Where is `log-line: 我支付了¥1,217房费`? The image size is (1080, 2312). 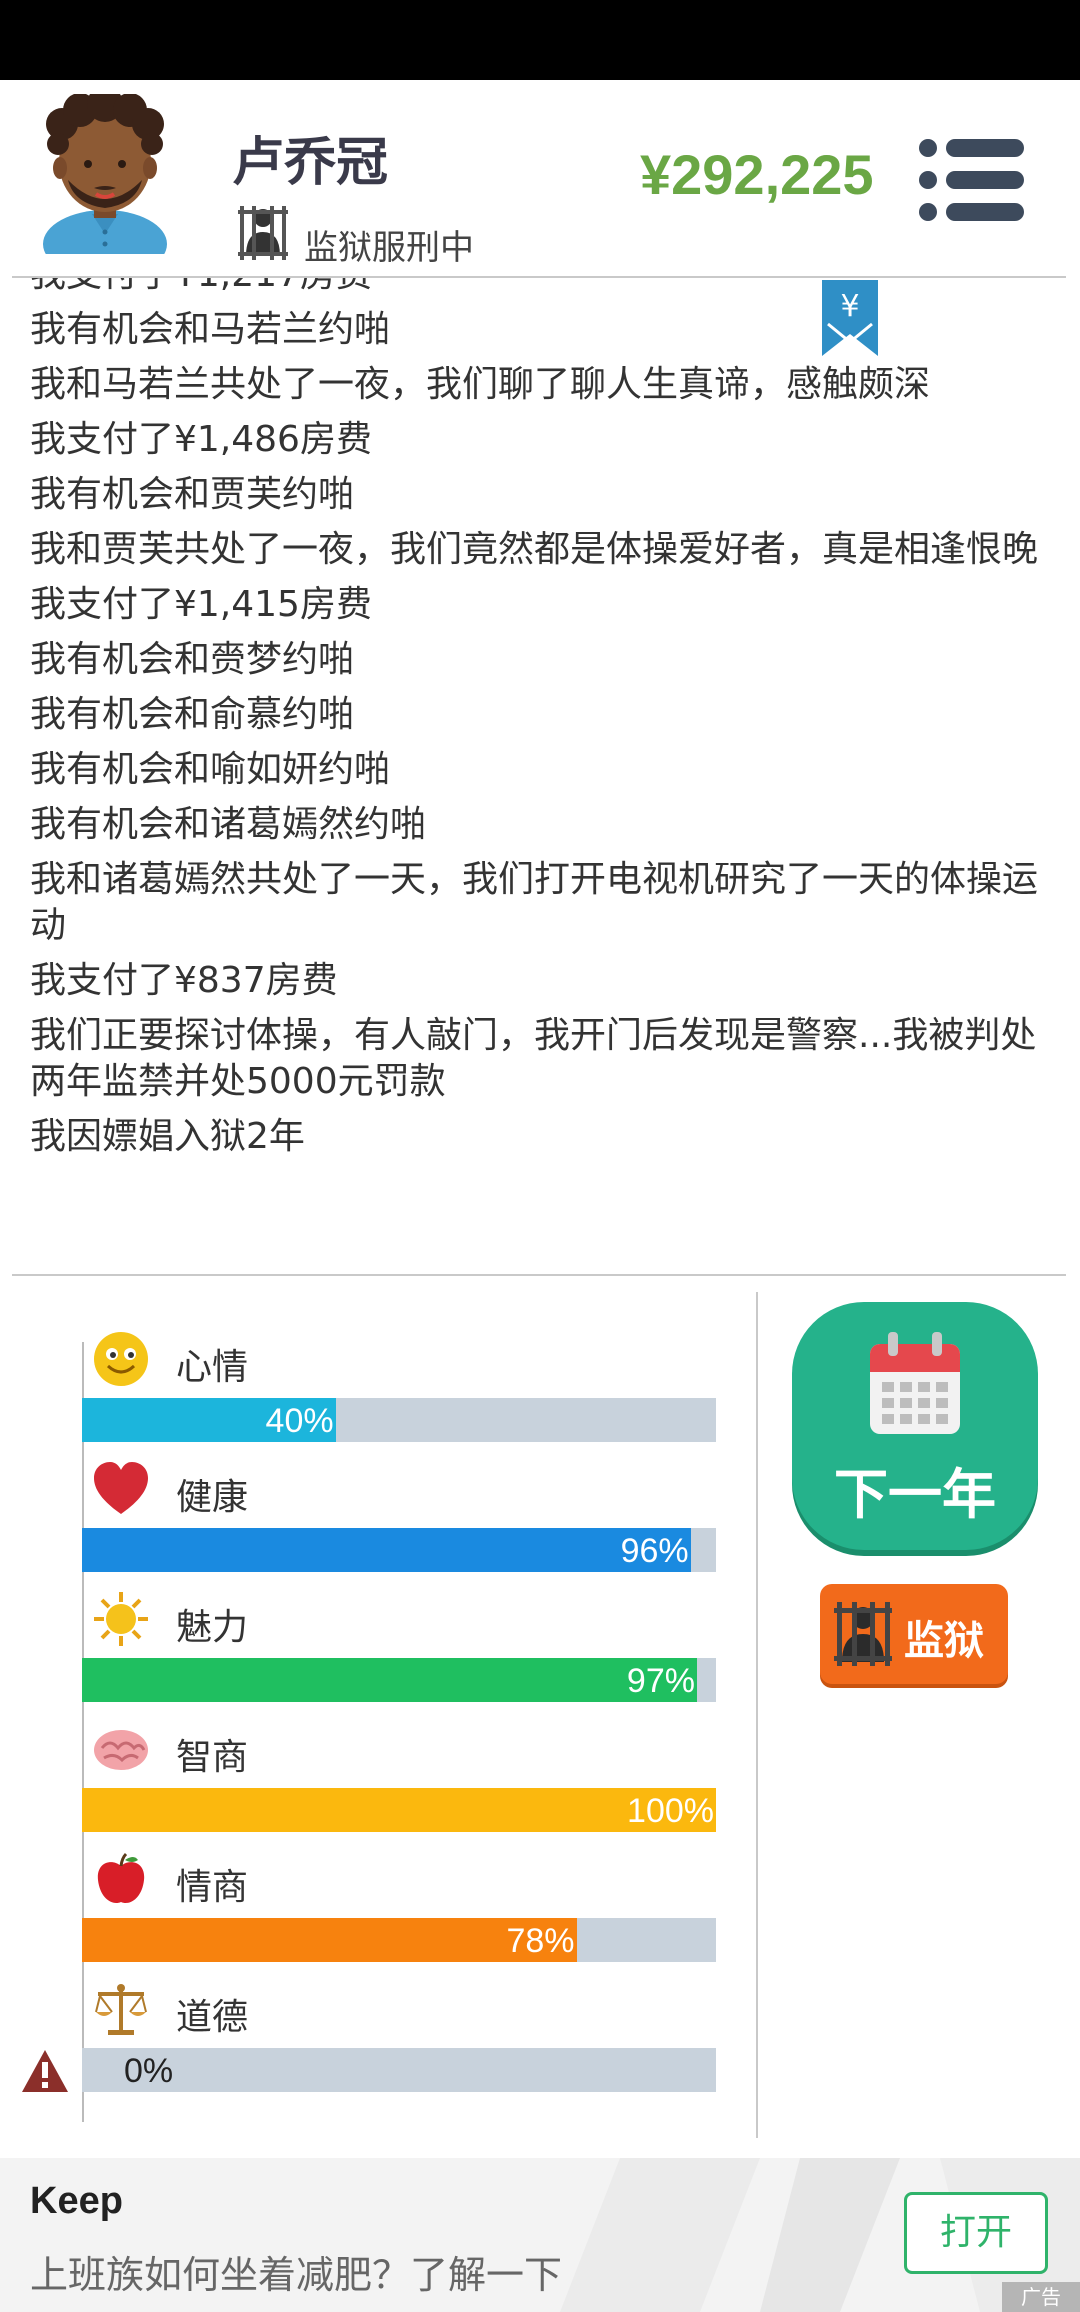
log-line: 我支付了¥1,217房费 is located at coordinates (535, 288).